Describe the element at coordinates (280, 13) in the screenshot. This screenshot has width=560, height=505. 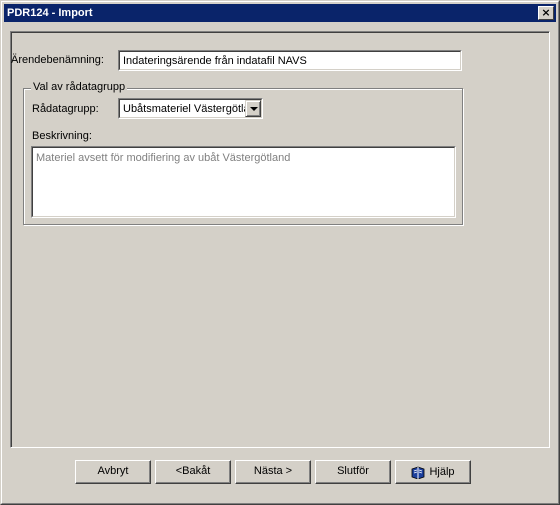
I see `title-bar: PDR124 - Import ×` at that location.